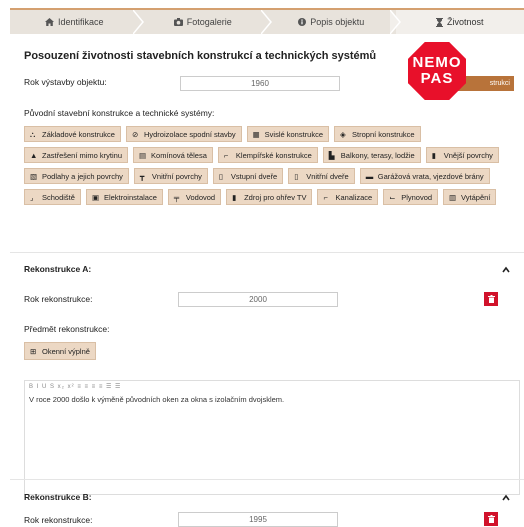  I want to click on system-chip: ▧ Podlahy a jejich povrchy, so click(76, 176).